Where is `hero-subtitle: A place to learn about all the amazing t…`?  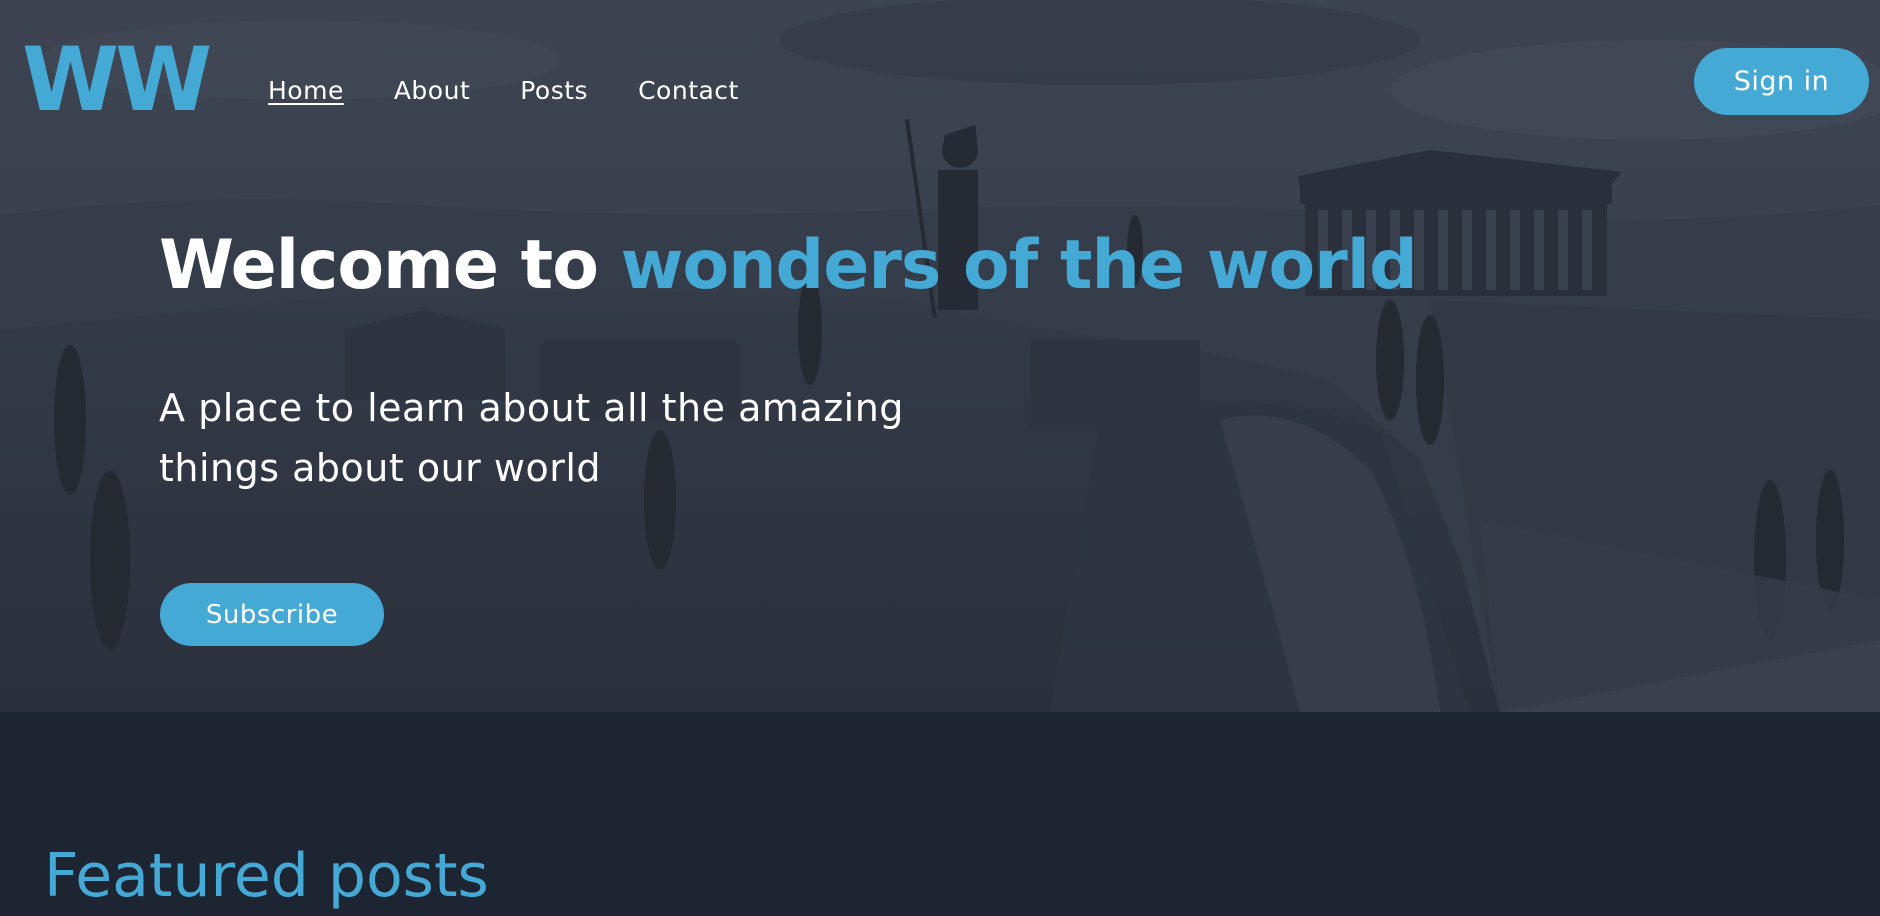
hero-subtitle: A place to learn about all the amazing t… is located at coordinates (531, 438).